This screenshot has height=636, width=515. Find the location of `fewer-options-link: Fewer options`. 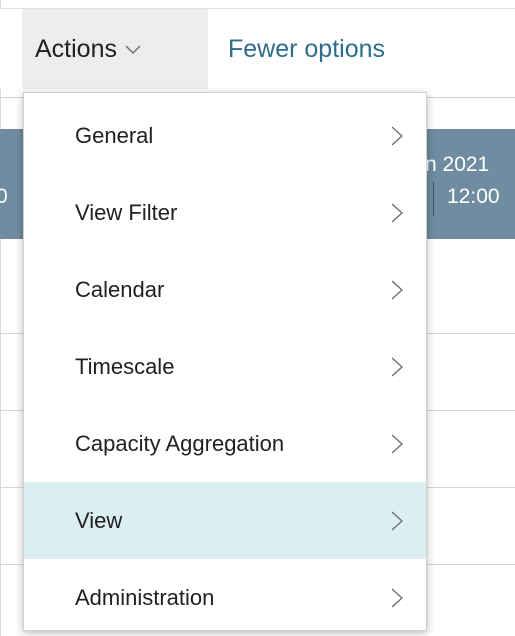

fewer-options-link: Fewer options is located at coordinates (306, 49).